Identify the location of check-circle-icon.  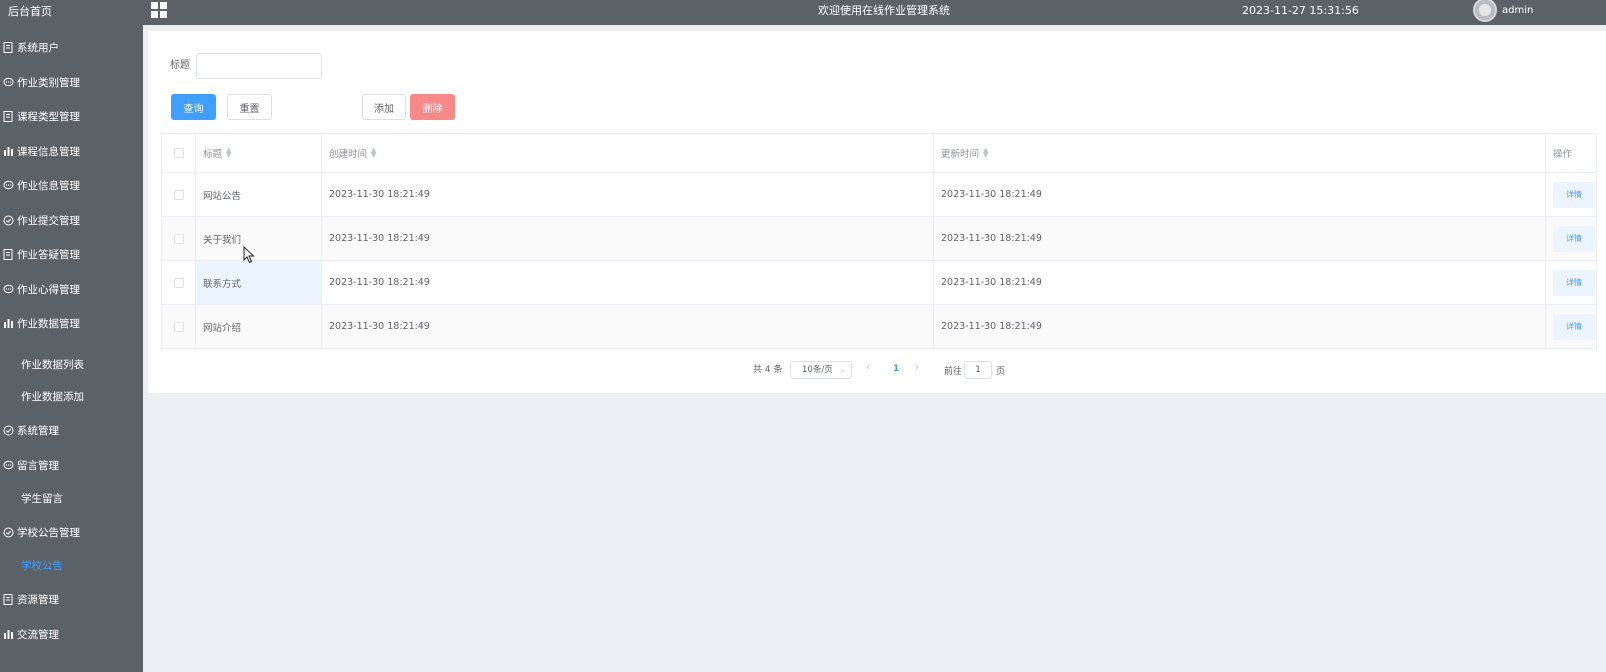
(8, 220).